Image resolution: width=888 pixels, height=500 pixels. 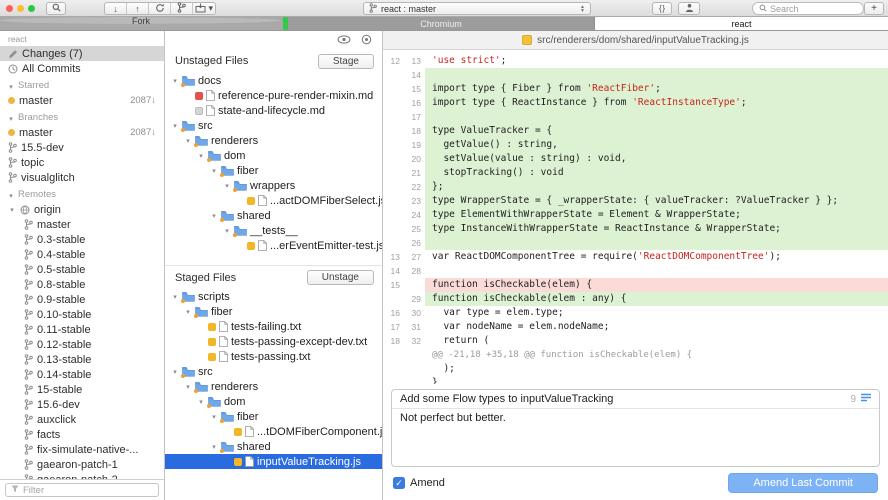 I want to click on sidebar-item-all-commits: All Commits, so click(x=82, y=68).